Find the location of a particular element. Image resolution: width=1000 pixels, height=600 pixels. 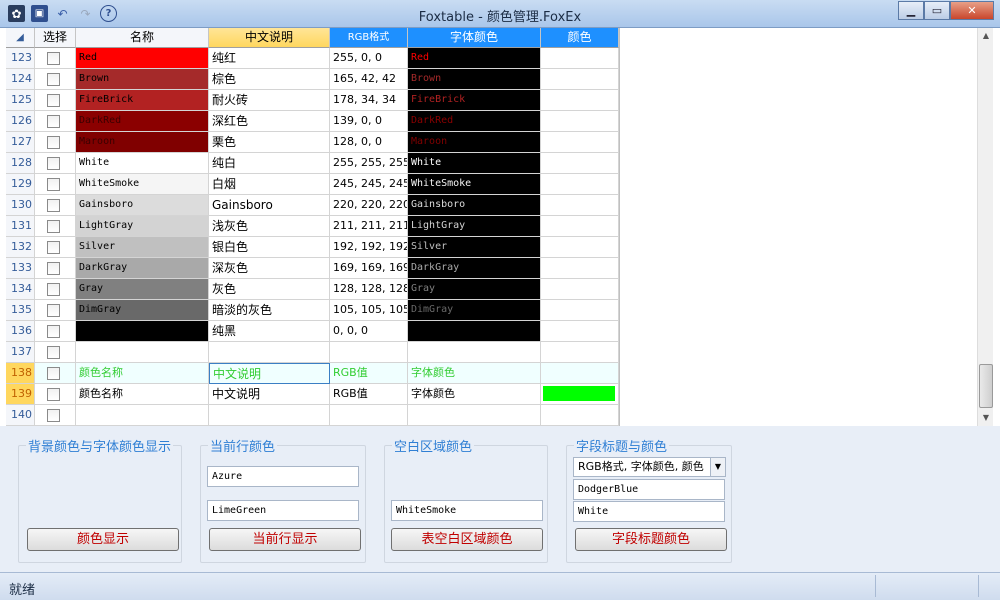

table-row: 131 LightGray 浅灰色 211, 211, 211 LightGray is located at coordinates (312, 226).